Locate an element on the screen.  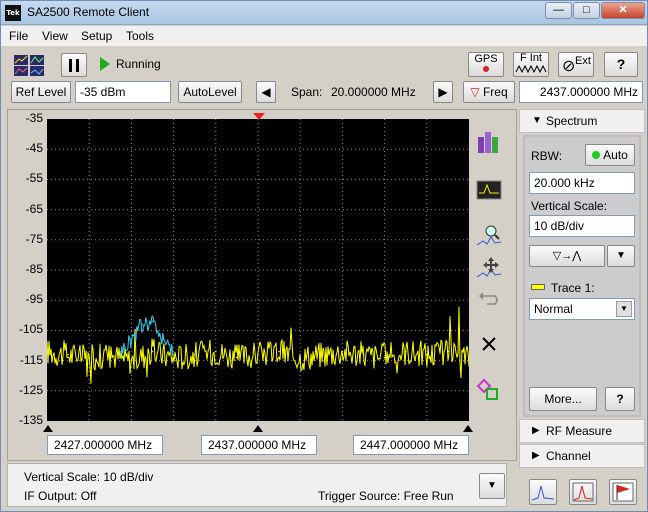
close-button: ✕ is located at coordinates (623, 10).